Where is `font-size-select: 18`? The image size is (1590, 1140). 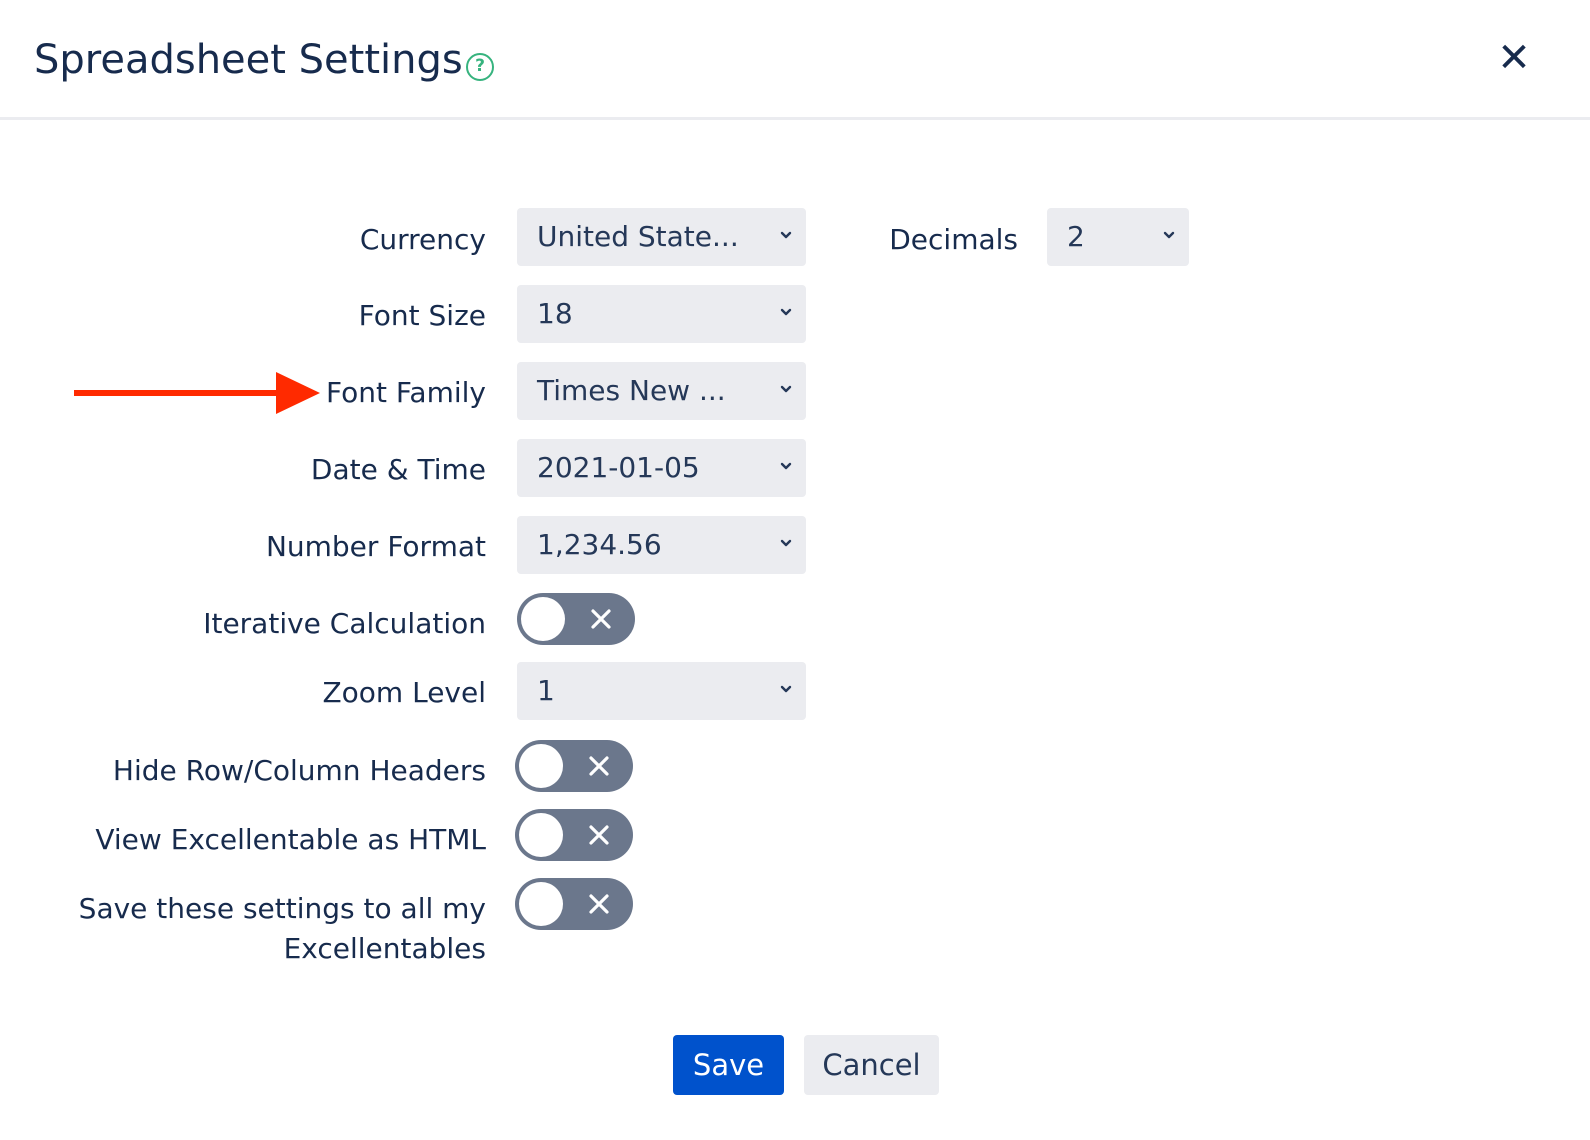 font-size-select: 18 is located at coordinates (661, 314).